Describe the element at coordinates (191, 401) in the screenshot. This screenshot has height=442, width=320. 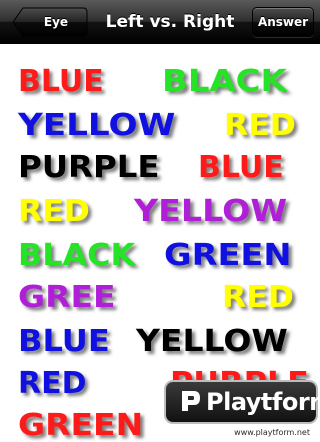
I see `playtform-logo-icon` at that location.